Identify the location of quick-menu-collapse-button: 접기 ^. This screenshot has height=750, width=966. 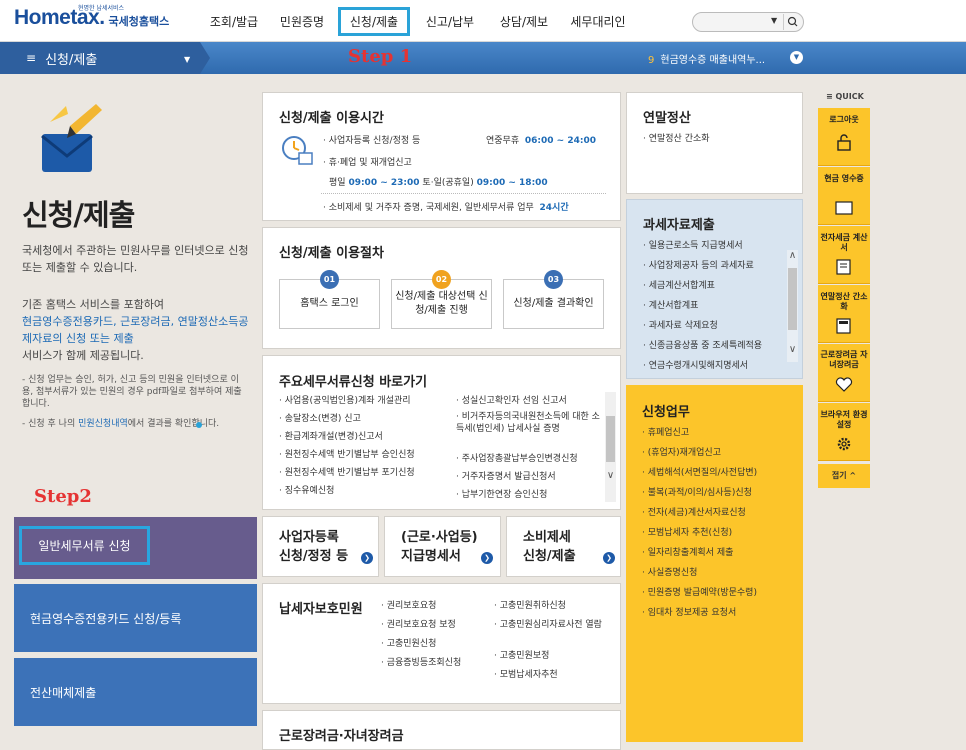
(844, 476).